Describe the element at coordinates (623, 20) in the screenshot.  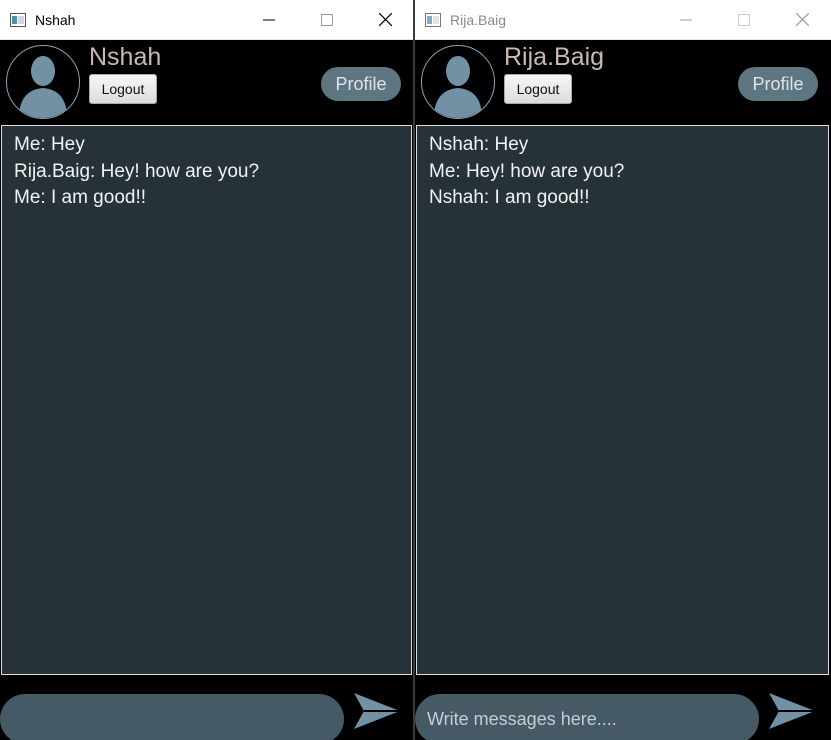
I see `title-bar: Rija.Baig` at that location.